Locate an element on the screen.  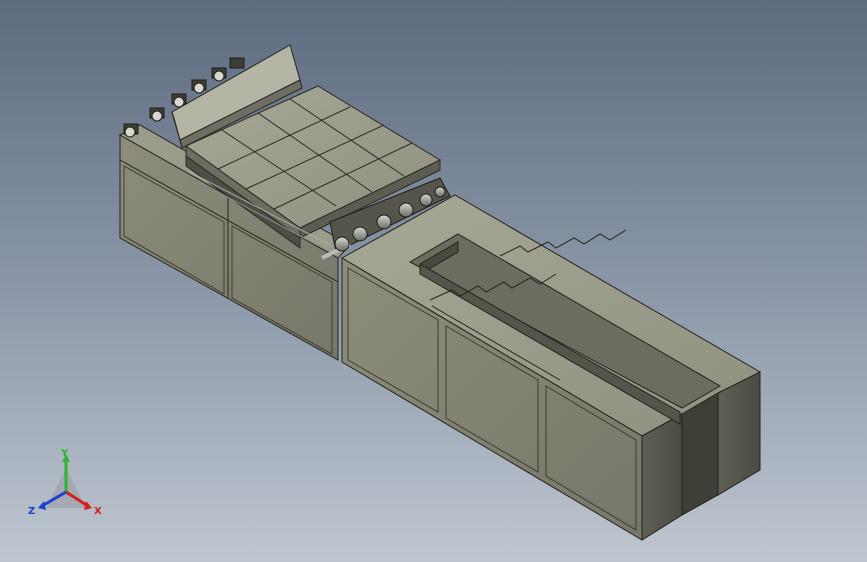
z-axis-label: Z is located at coordinates (31, 511).